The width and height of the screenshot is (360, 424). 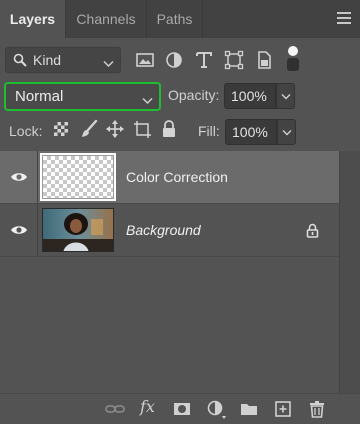 I want to click on layers-bottom-toolbar: fx, so click(x=180, y=408).